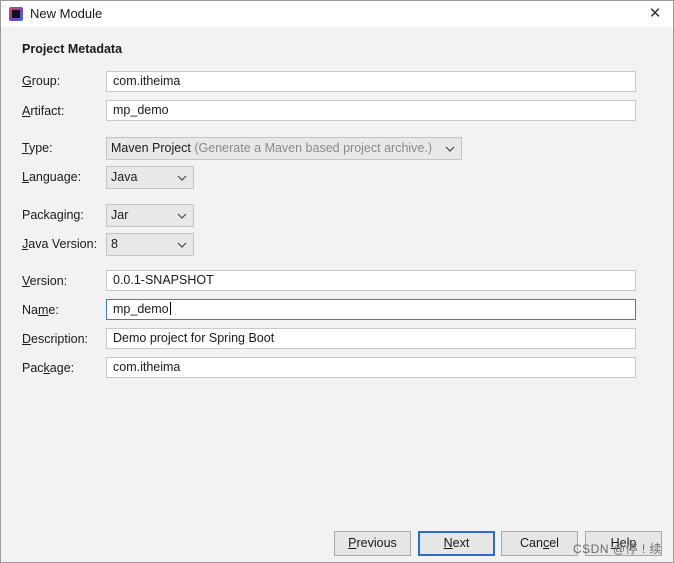 This screenshot has height=563, width=674. Describe the element at coordinates (372, 543) in the screenshot. I see `previous-button: Previous` at that location.